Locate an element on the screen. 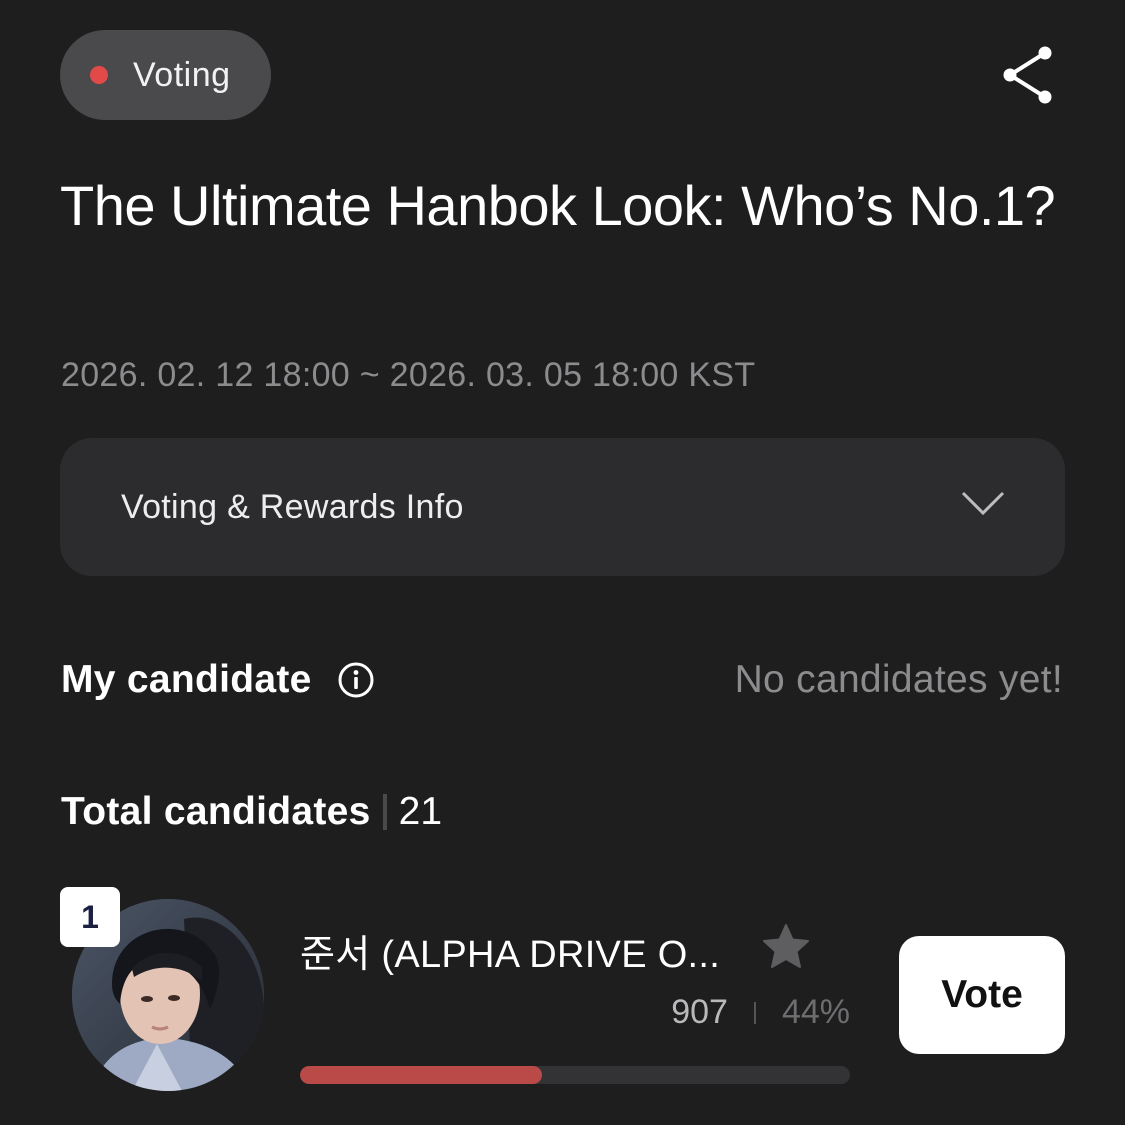  status-label: Voting is located at coordinates (182, 74).